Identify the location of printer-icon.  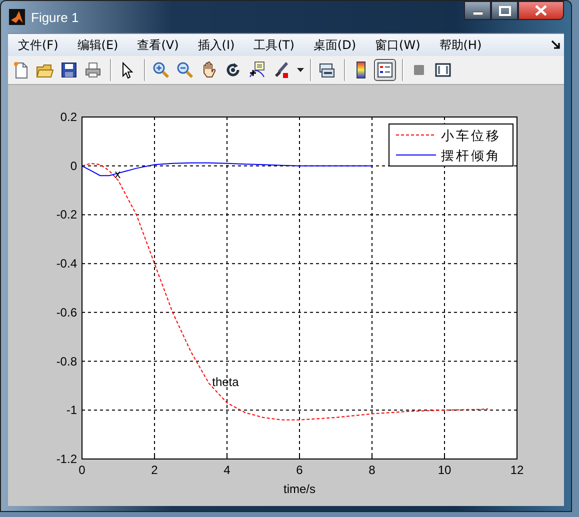
(93, 70).